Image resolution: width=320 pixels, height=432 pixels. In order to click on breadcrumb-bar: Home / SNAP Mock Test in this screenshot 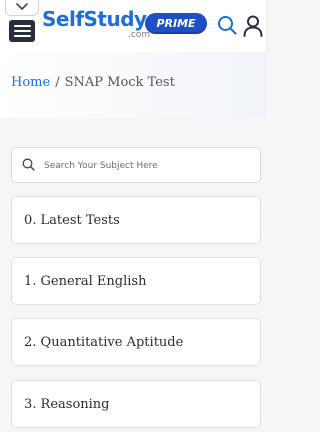, I will do `click(133, 85)`.